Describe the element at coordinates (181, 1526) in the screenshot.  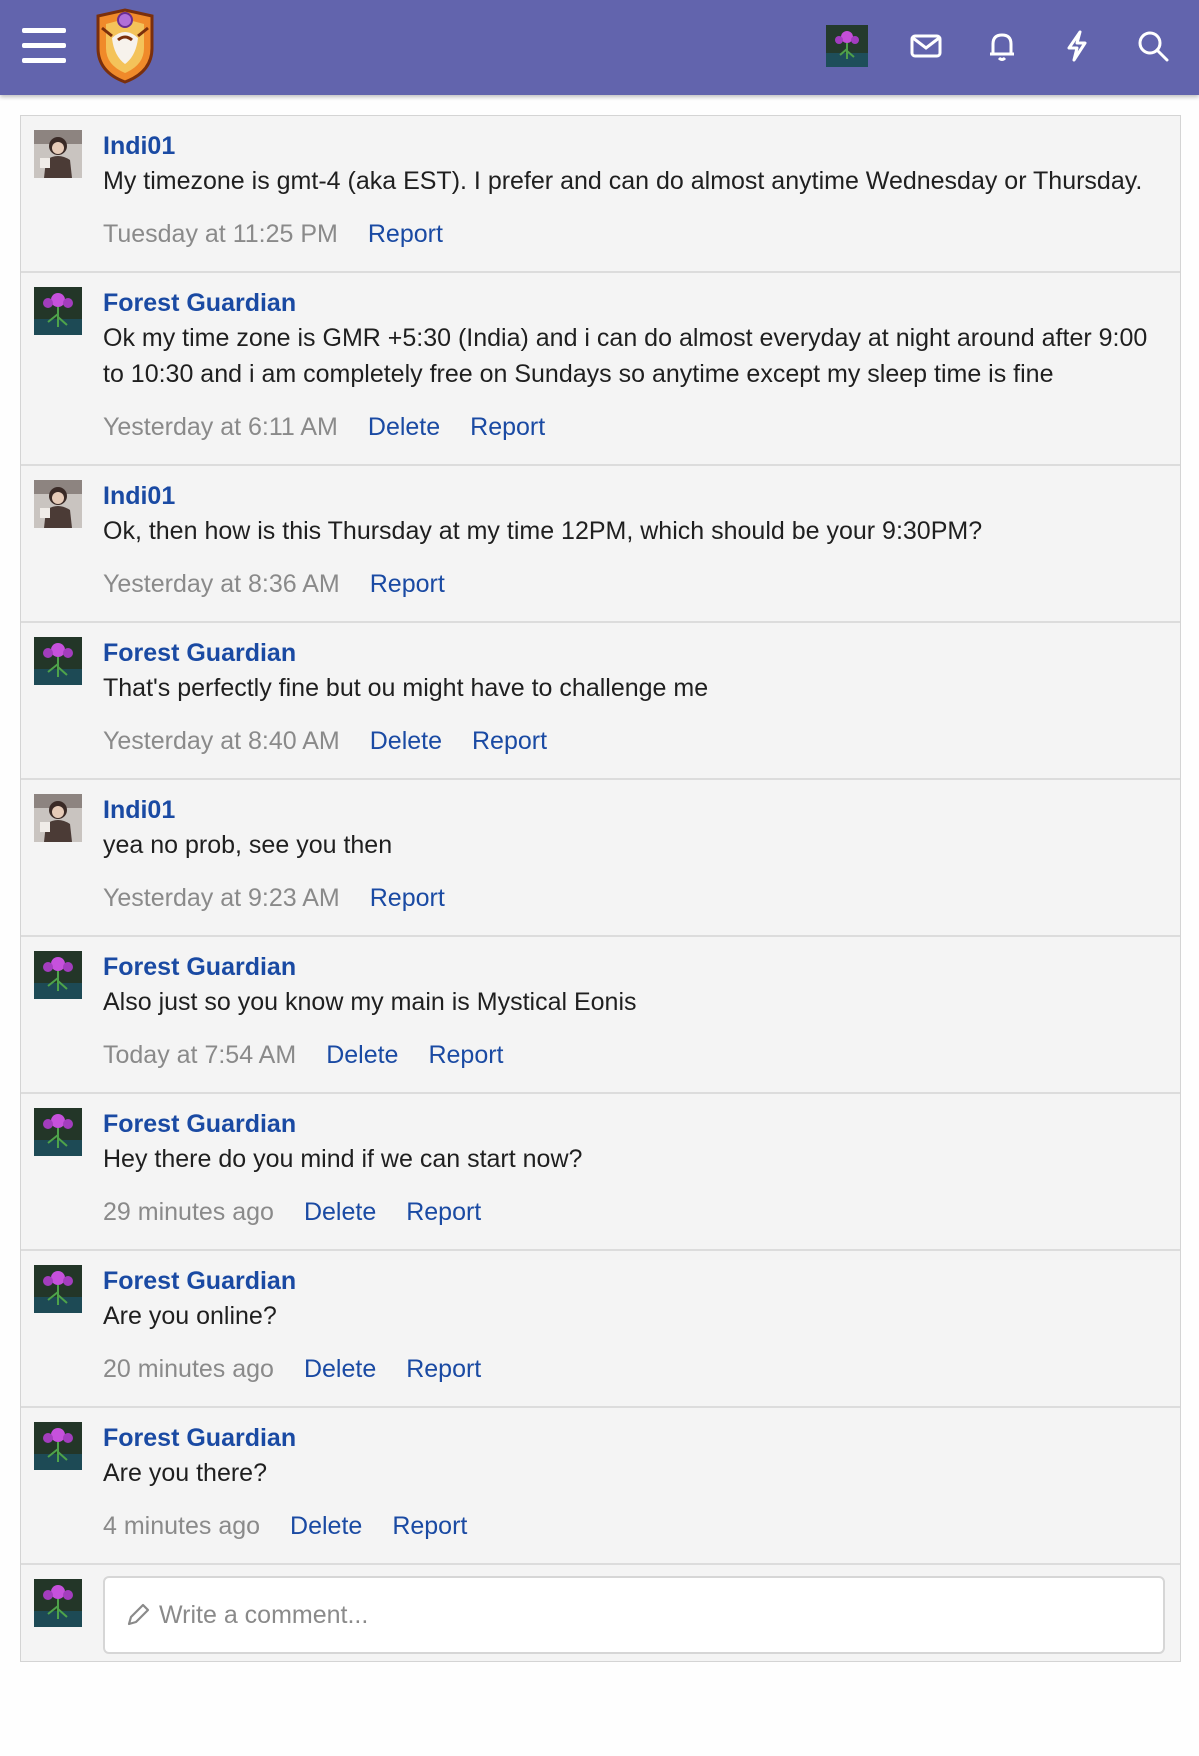
I see `timestamp: 4 minutes ago` at that location.